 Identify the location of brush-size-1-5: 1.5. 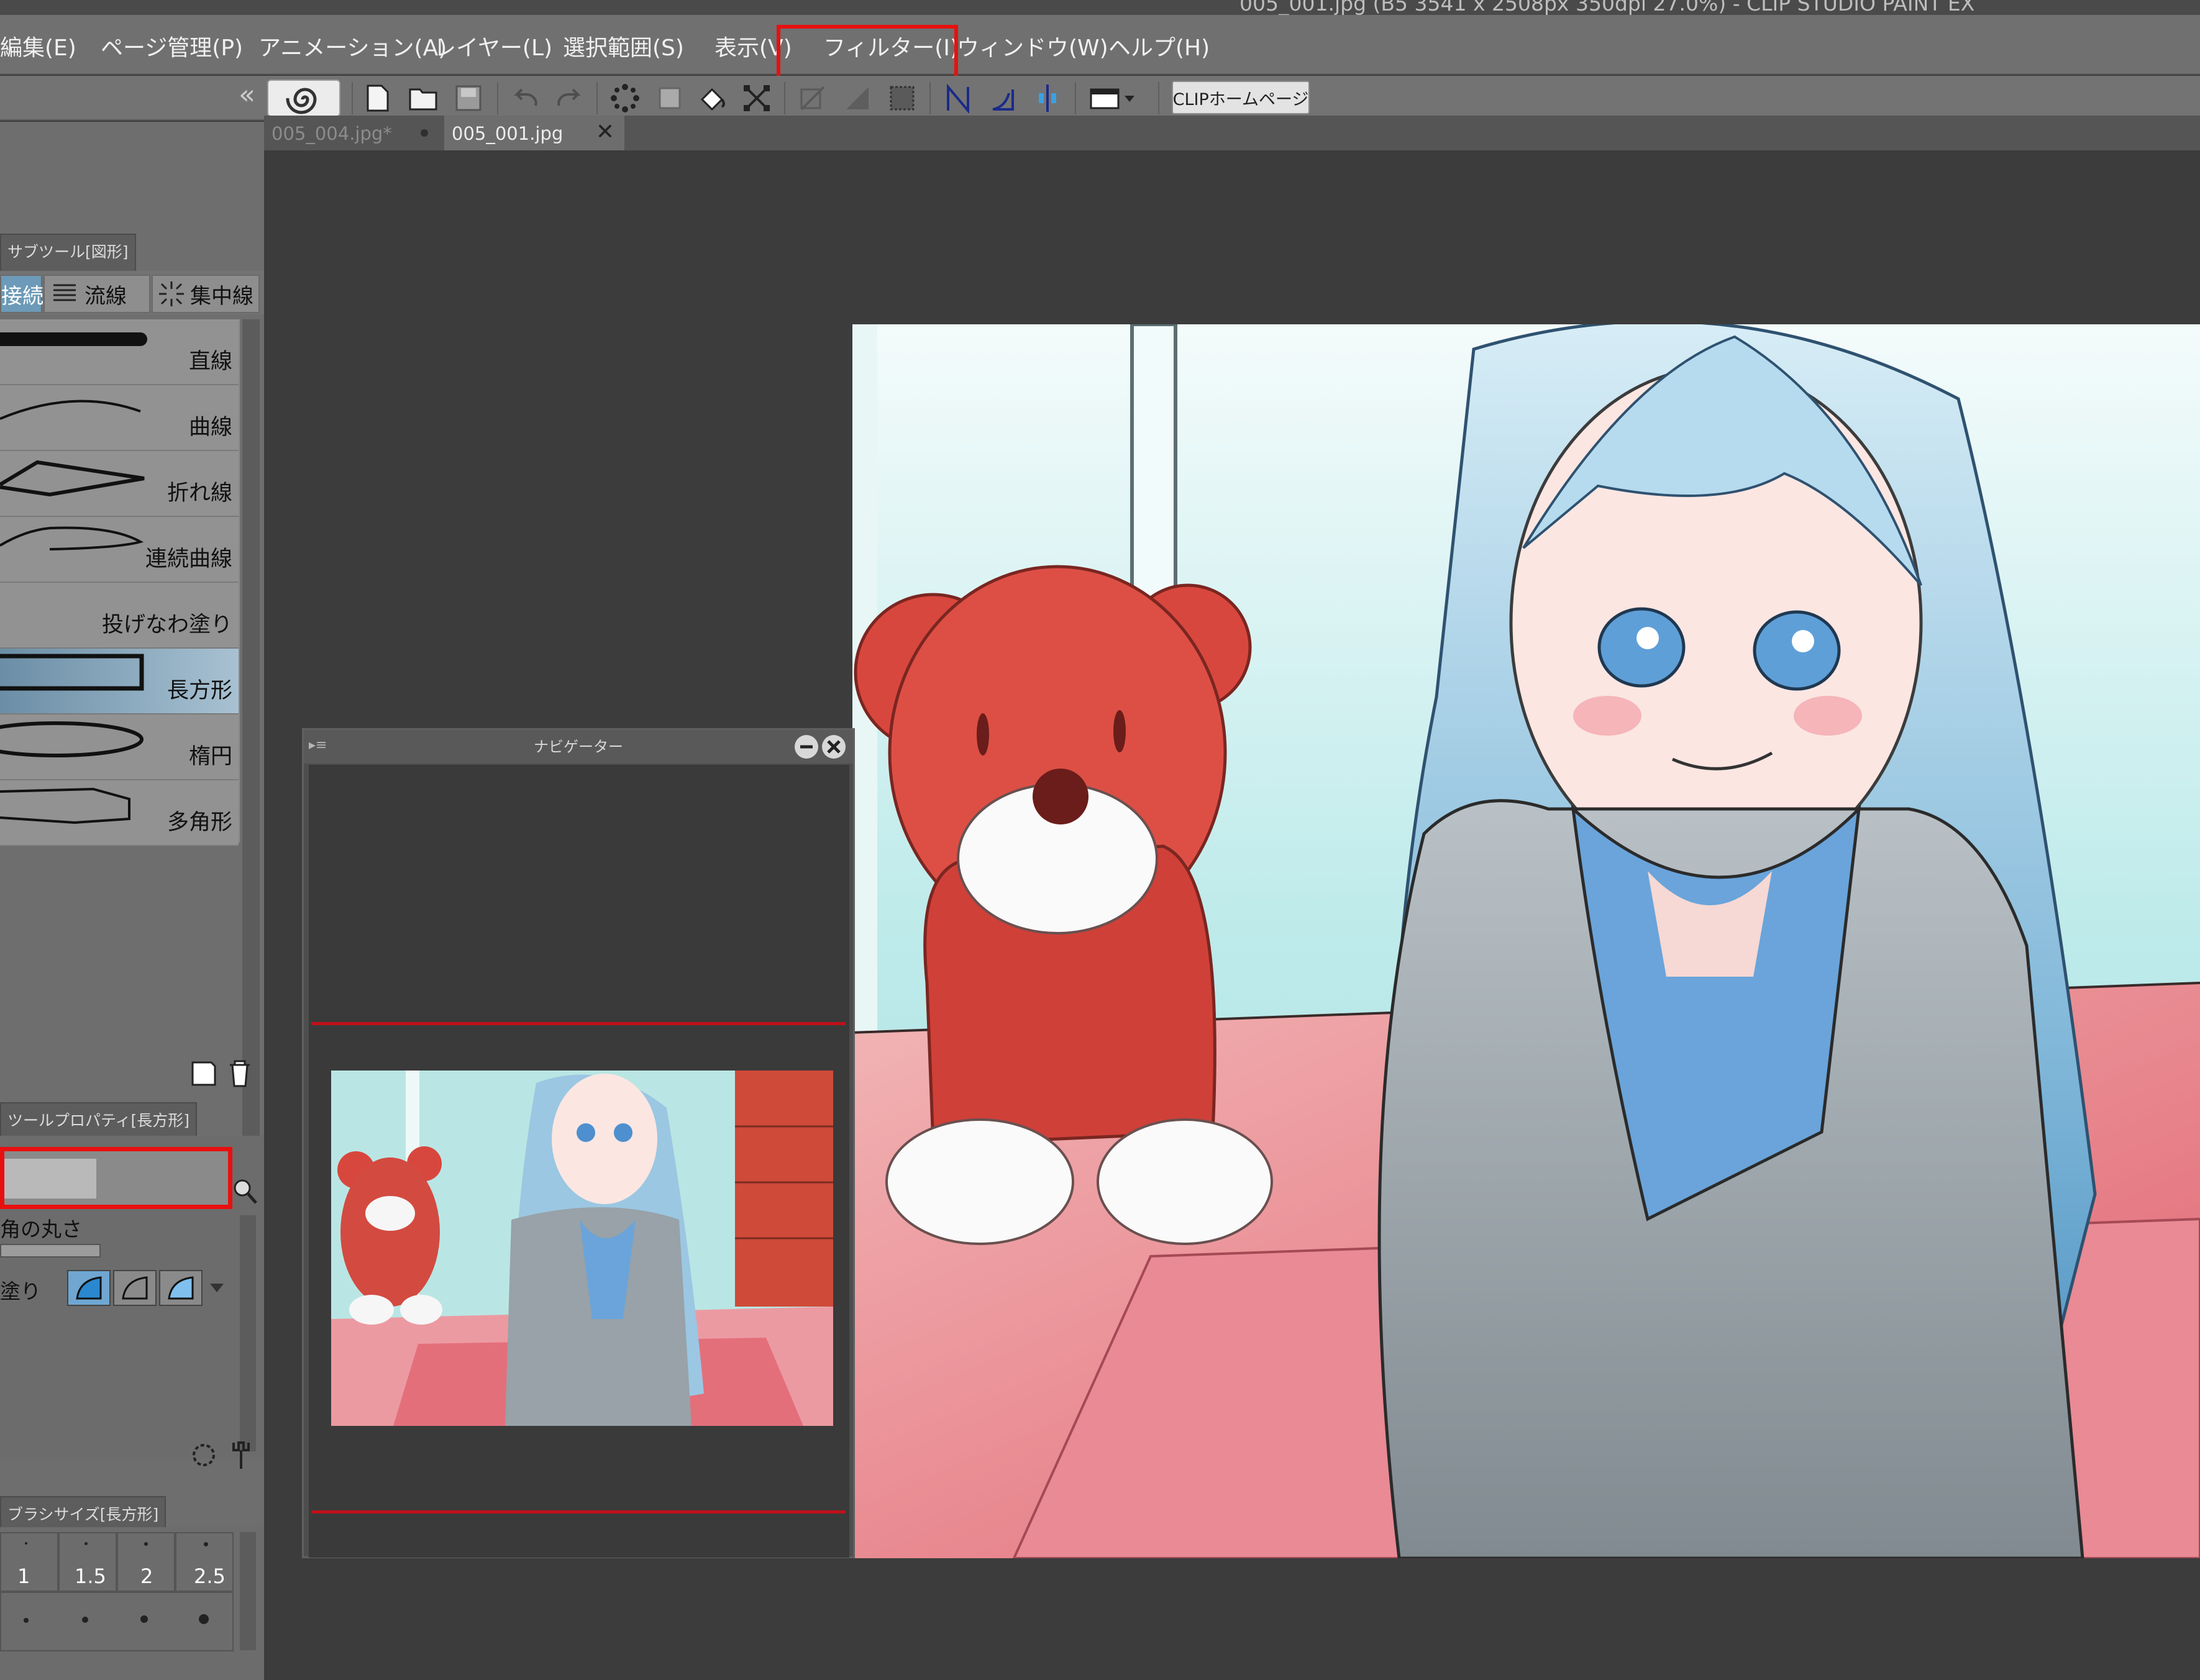
(88, 1562).